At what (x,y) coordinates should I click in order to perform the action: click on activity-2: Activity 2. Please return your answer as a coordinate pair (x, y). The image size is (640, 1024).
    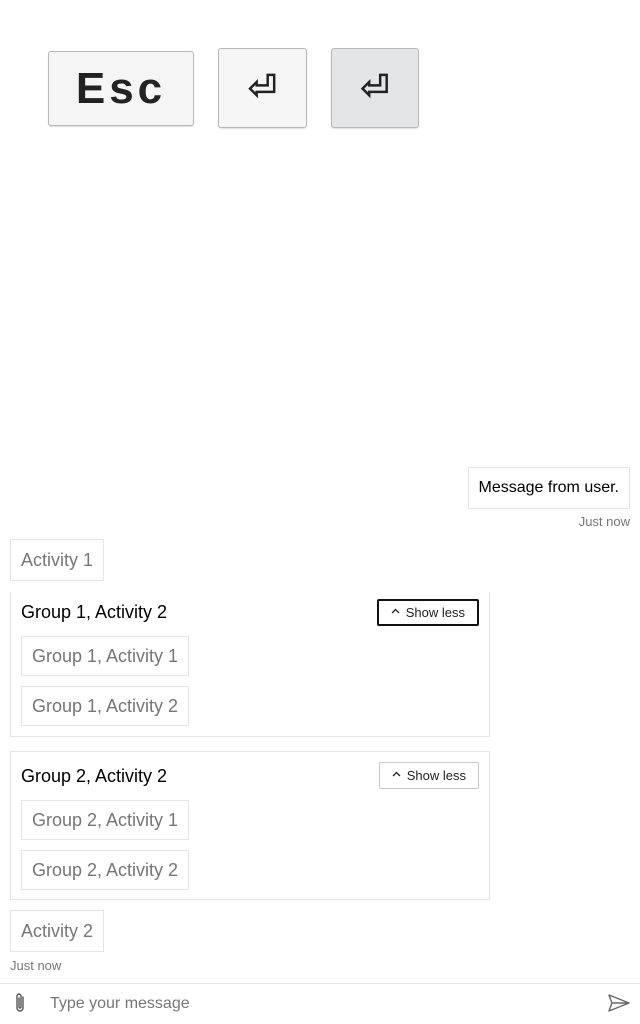
    Looking at the image, I should click on (57, 931).